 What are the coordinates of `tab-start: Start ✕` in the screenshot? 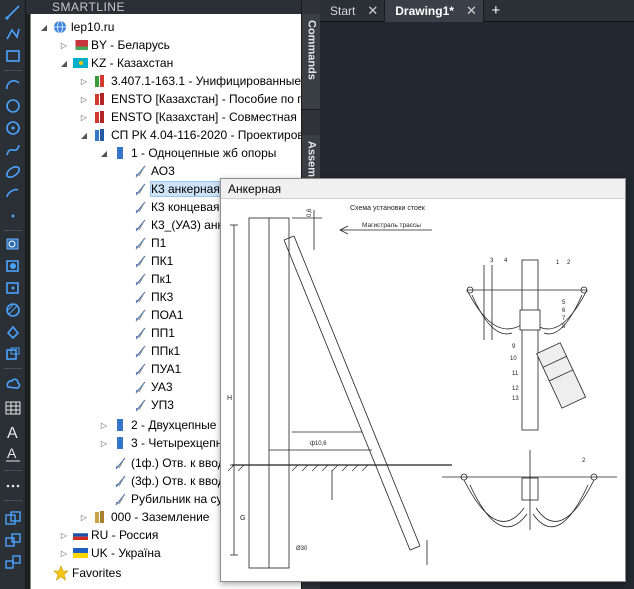 It's located at (353, 11).